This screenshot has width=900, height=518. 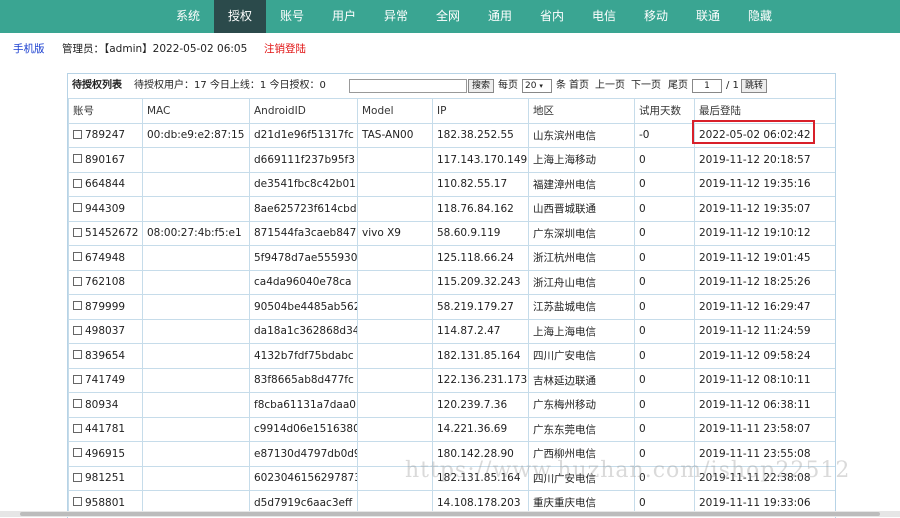 I want to click on per-page-select: 20 ▾, so click(x=537, y=86).